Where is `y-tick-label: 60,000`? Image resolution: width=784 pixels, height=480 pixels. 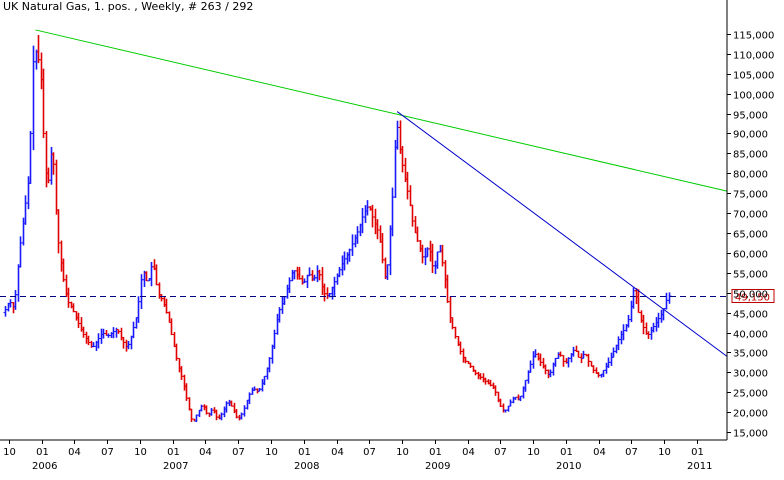 y-tick-label: 60,000 is located at coordinates (750, 255).